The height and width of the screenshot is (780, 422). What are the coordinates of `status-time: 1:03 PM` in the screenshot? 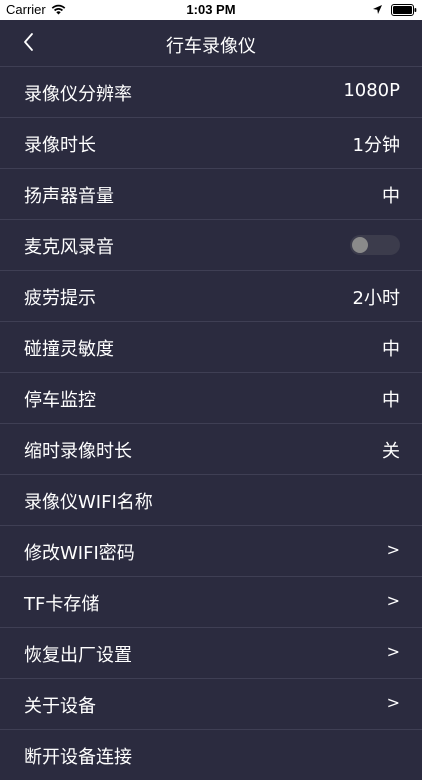 It's located at (211, 9).